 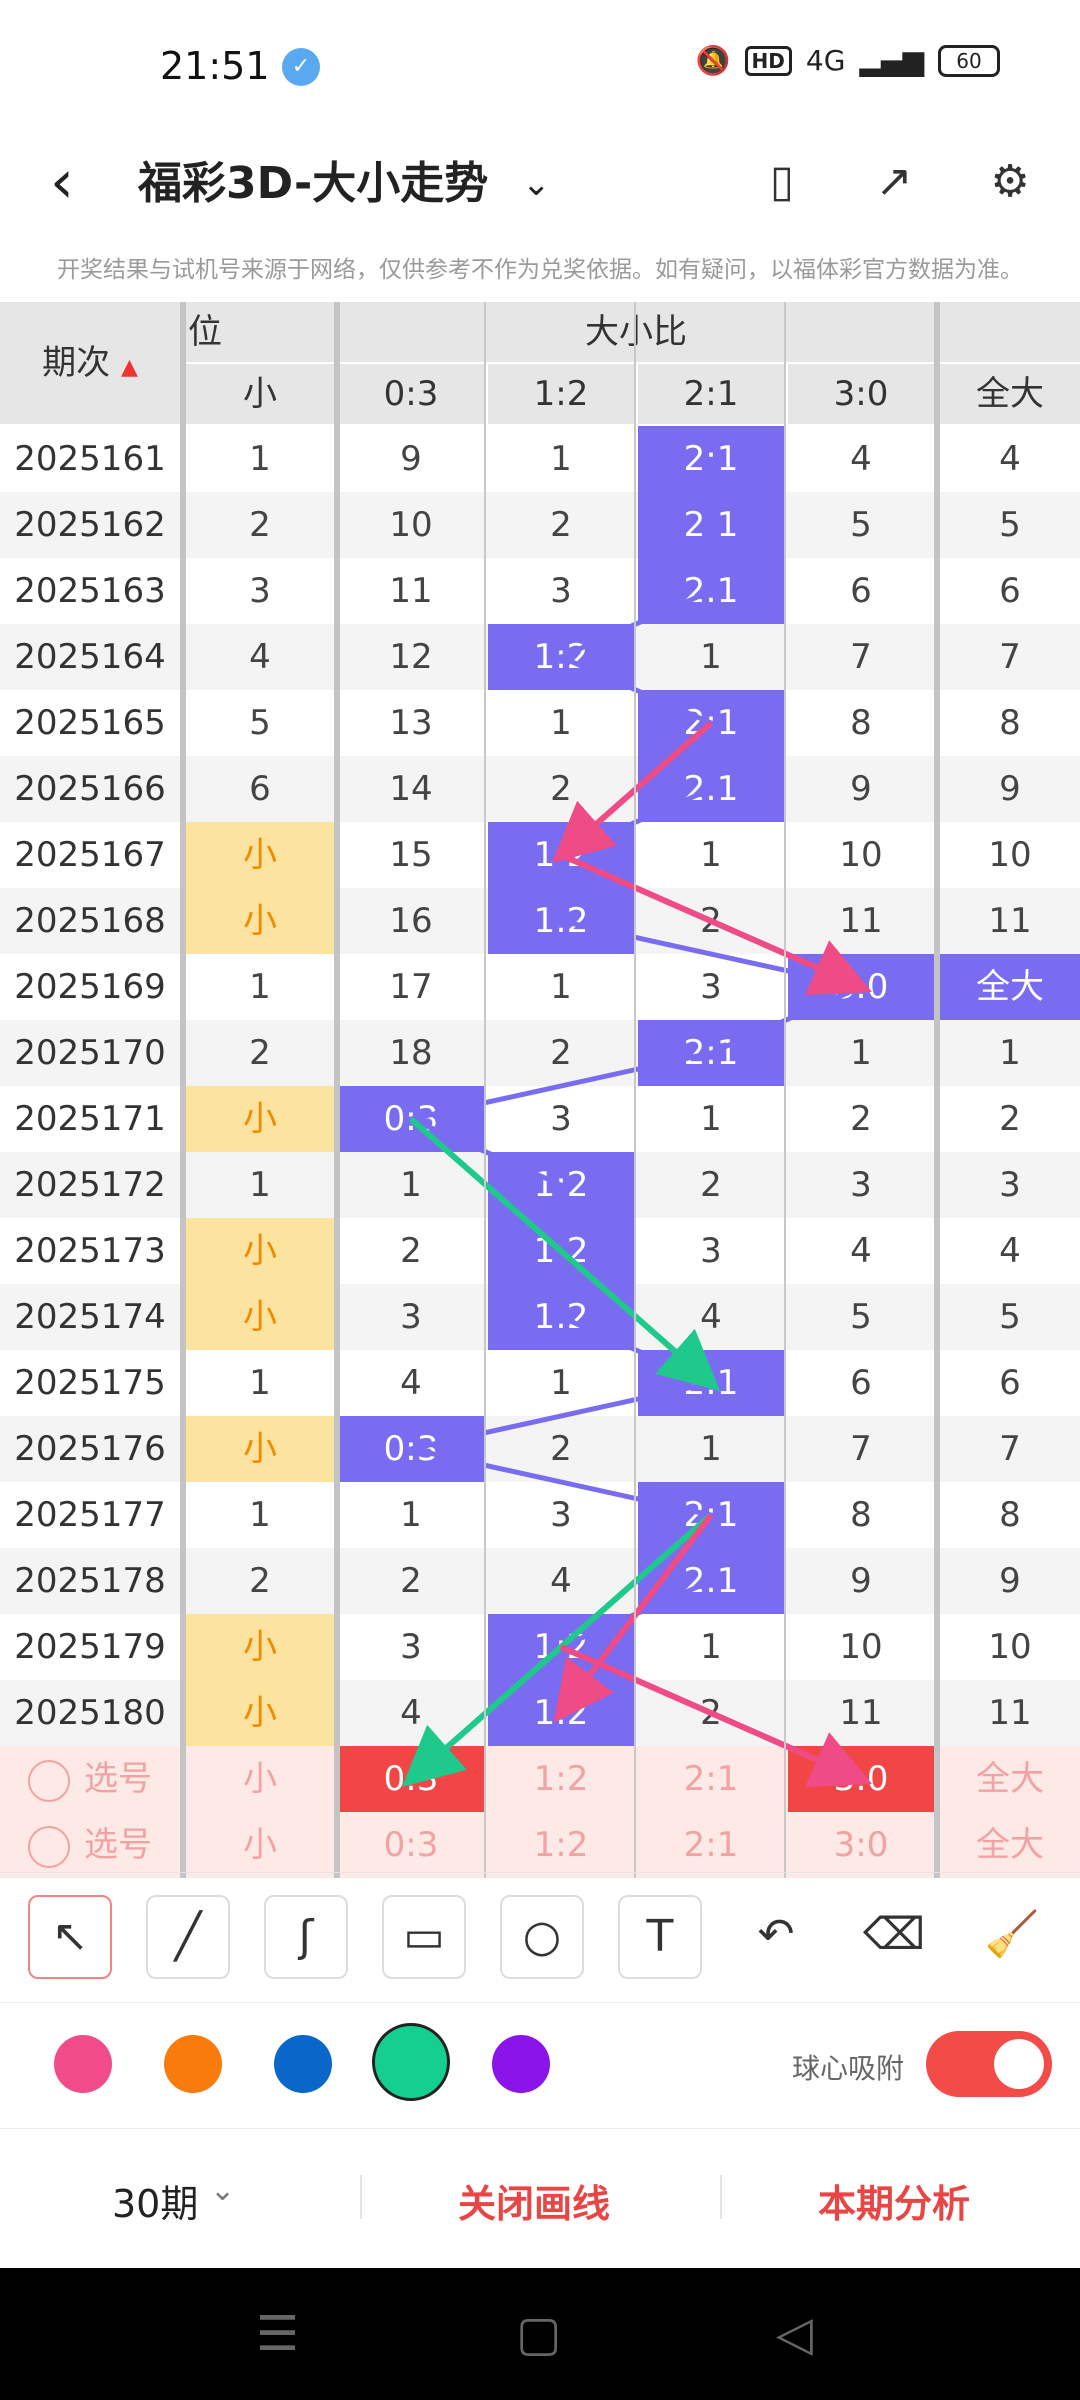 What do you see at coordinates (540, 1515) in the screenshot?
I see `table-row: 2025177 1 1 3 2:1 8 8` at bounding box center [540, 1515].